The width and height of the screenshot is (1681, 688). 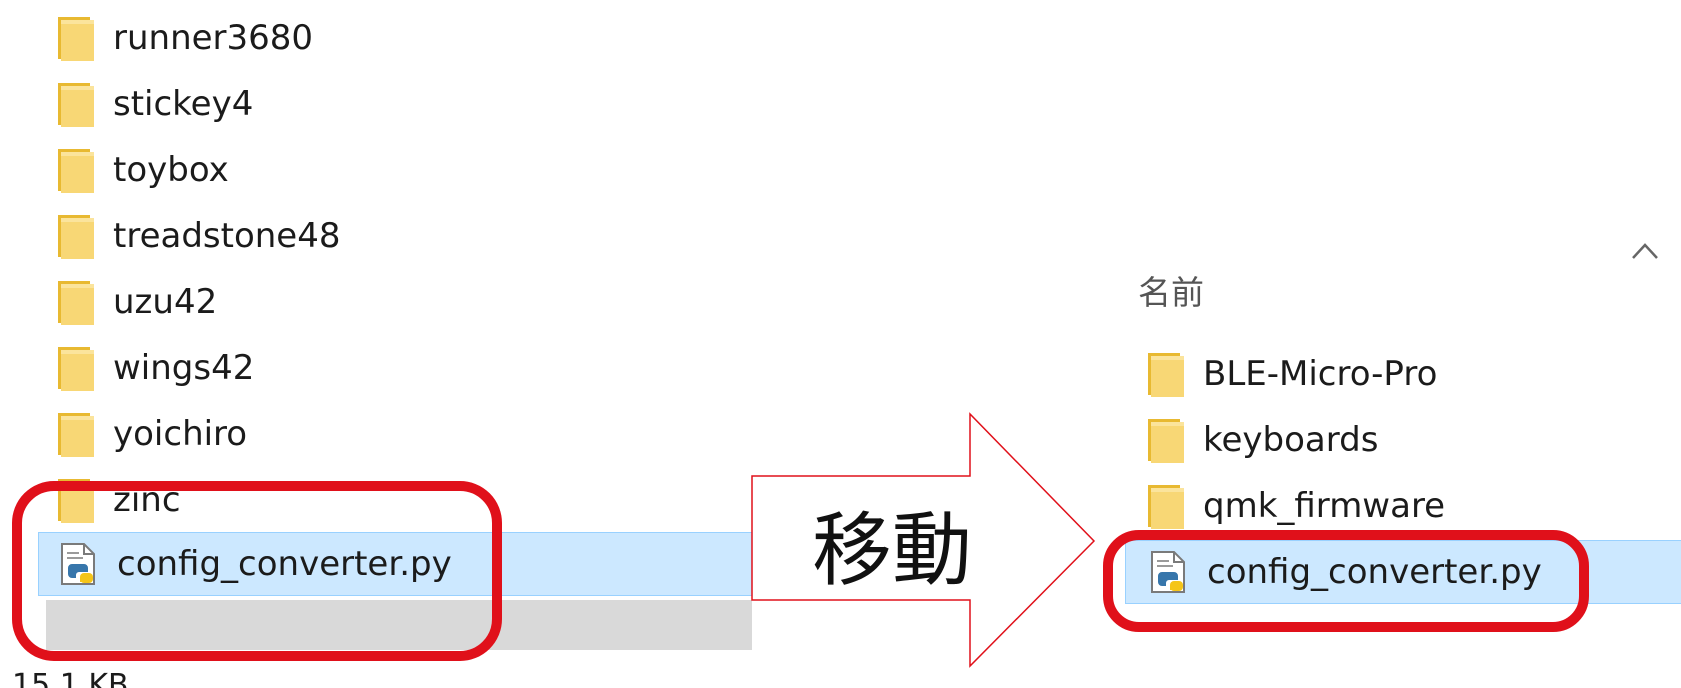 I want to click on folder-label: keyboards, so click(x=1291, y=440).